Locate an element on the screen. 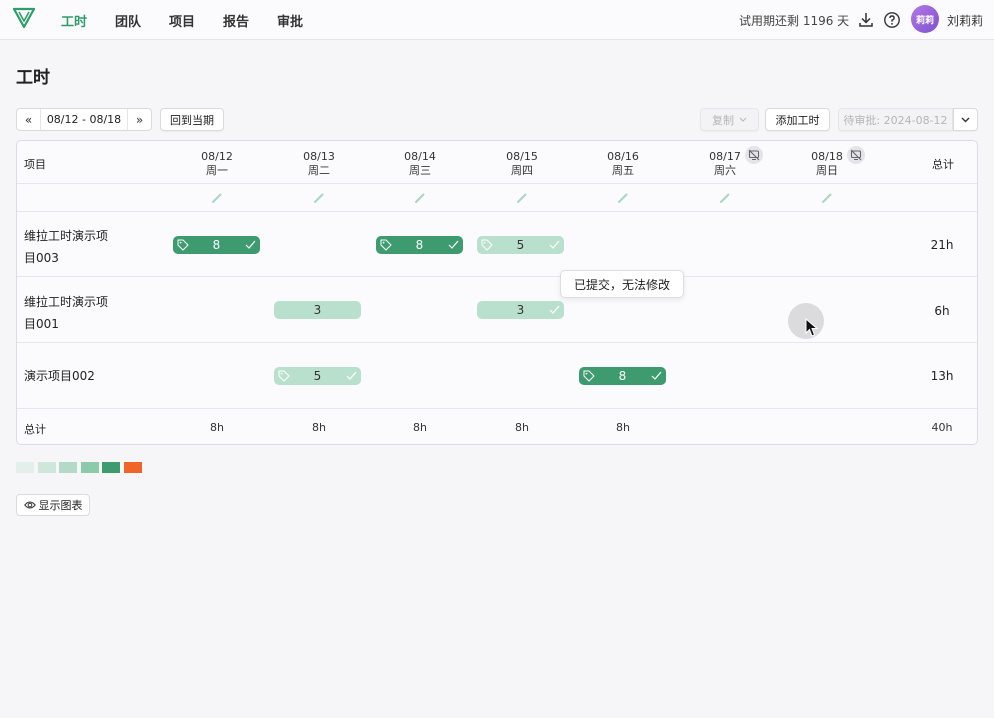 Image resolution: width=994 pixels, height=718 pixels. row-total: 6h is located at coordinates (942, 311).